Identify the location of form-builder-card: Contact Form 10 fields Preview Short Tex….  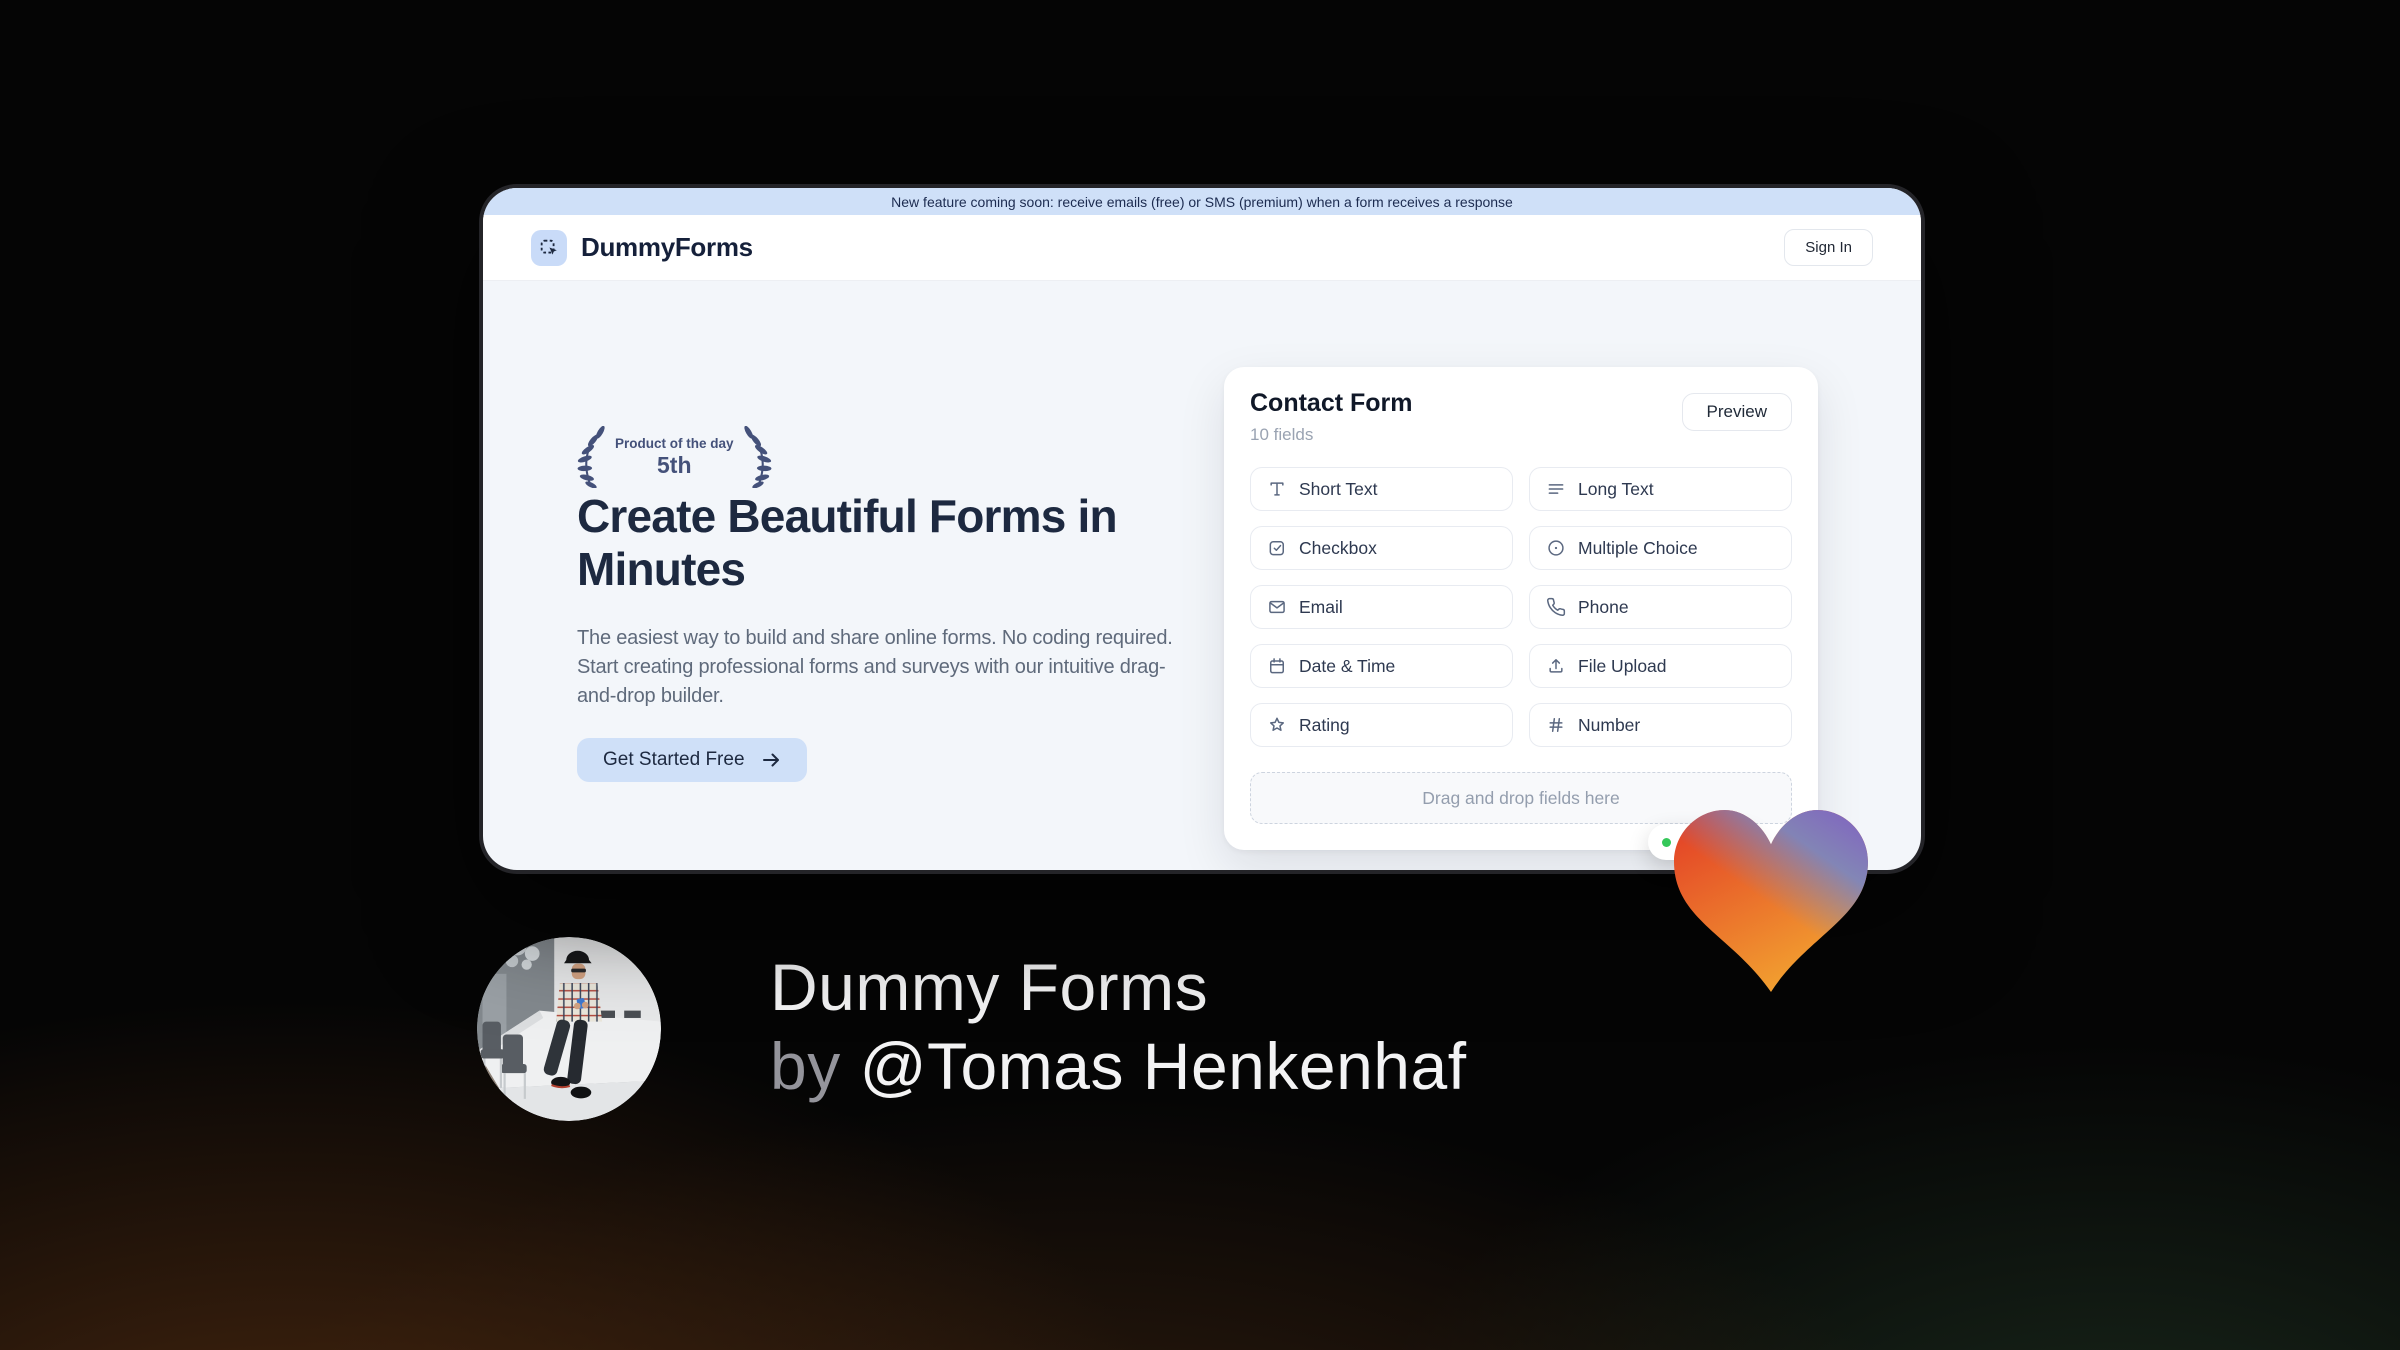
(1521, 608).